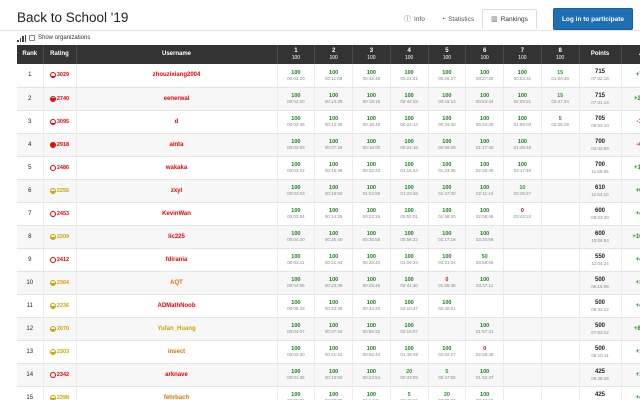 This screenshot has width=640, height=400. What do you see at coordinates (484, 54) in the screenshot?
I see `problem-6-header: 6 100` at bounding box center [484, 54].